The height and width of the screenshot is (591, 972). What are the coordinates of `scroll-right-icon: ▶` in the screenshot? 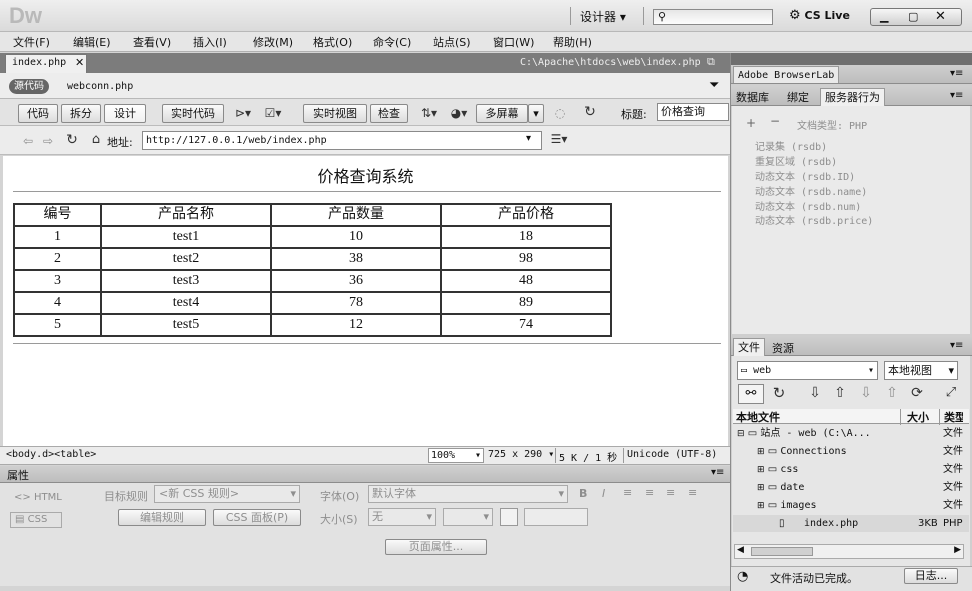 It's located at (957, 550).